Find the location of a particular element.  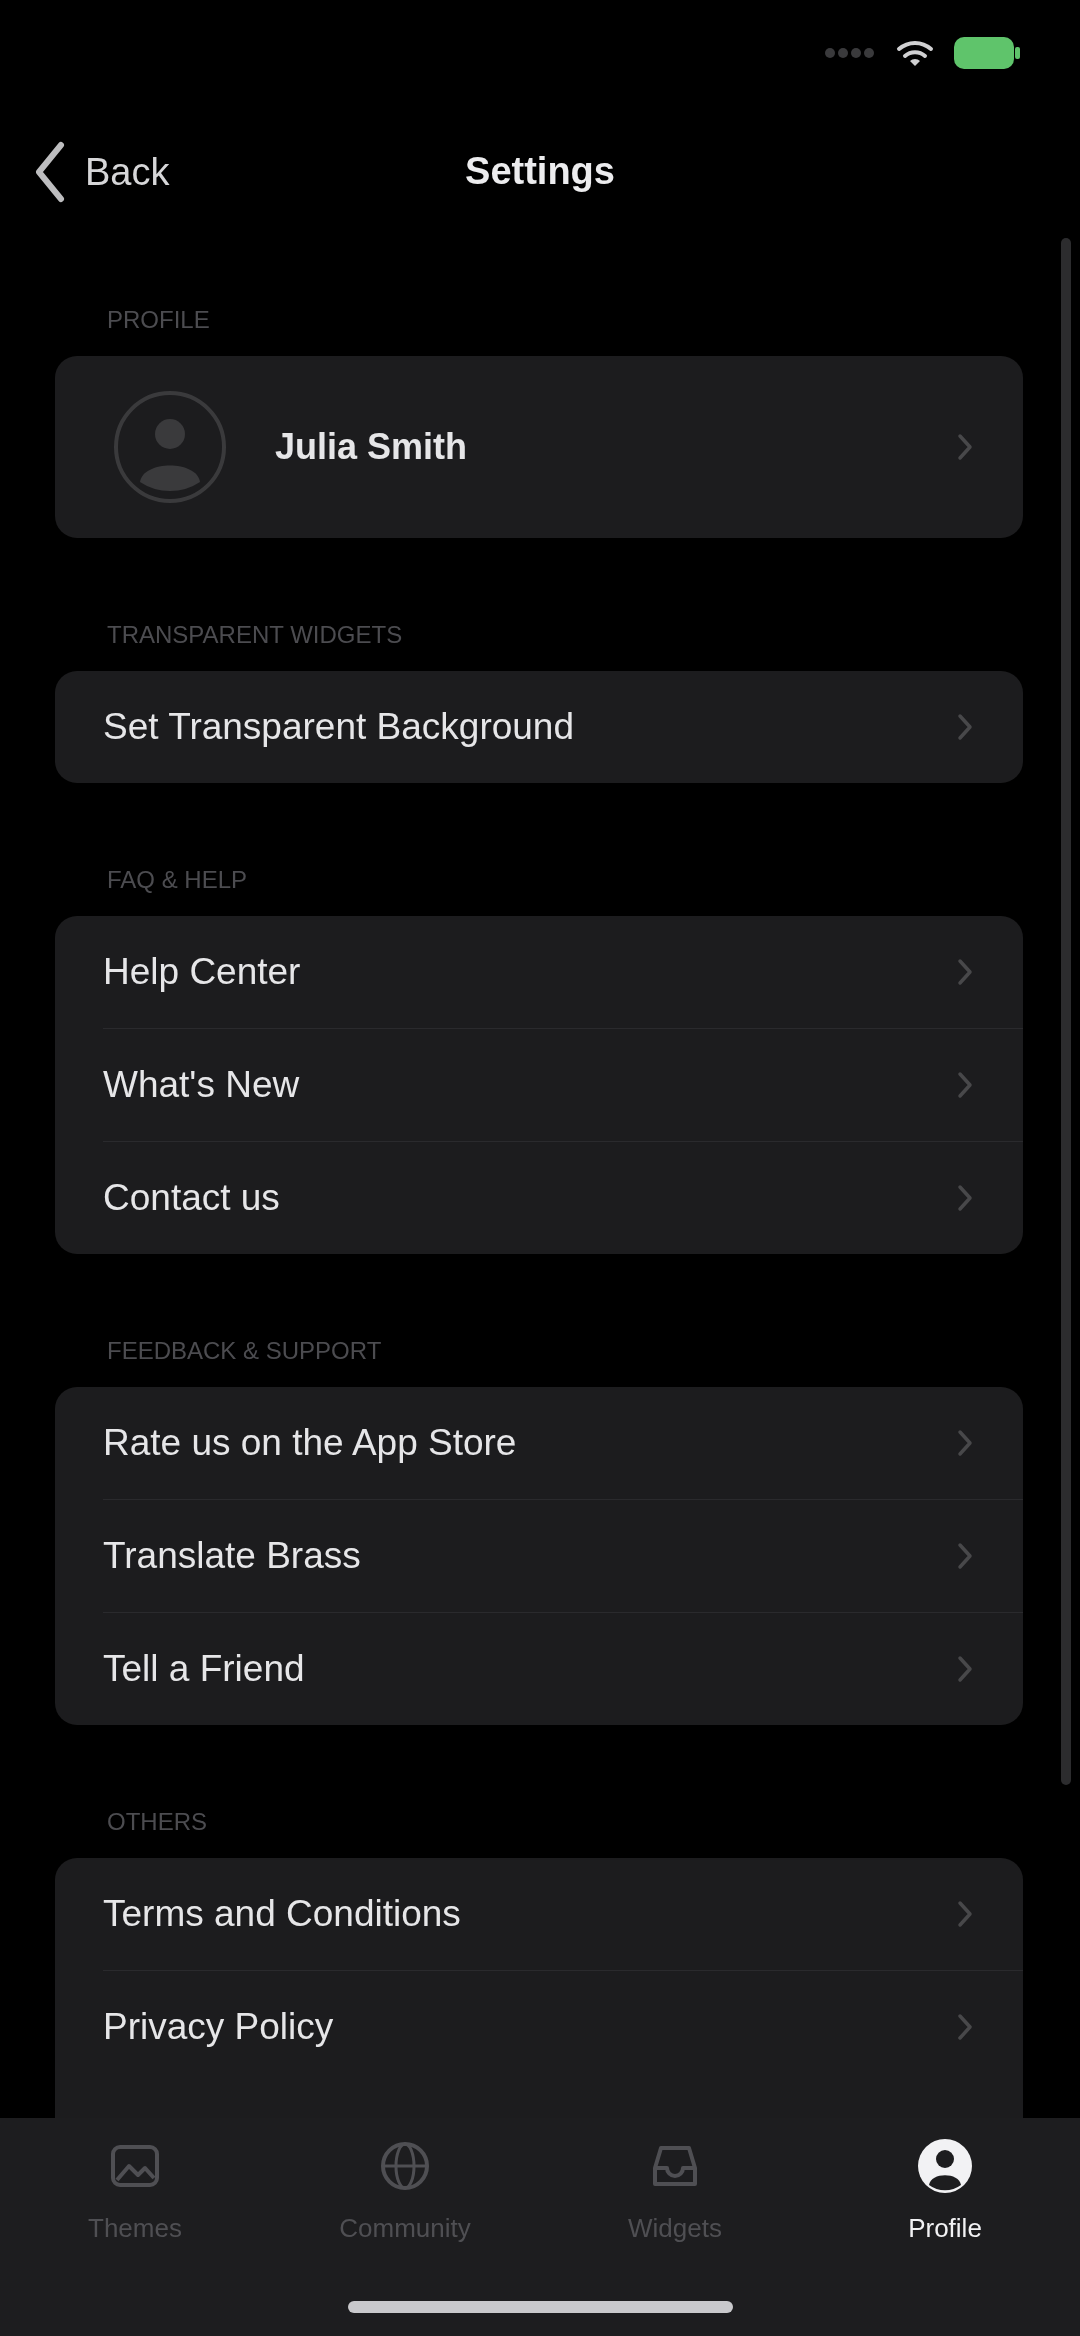

profile-row: Julia Smith is located at coordinates (539, 447).